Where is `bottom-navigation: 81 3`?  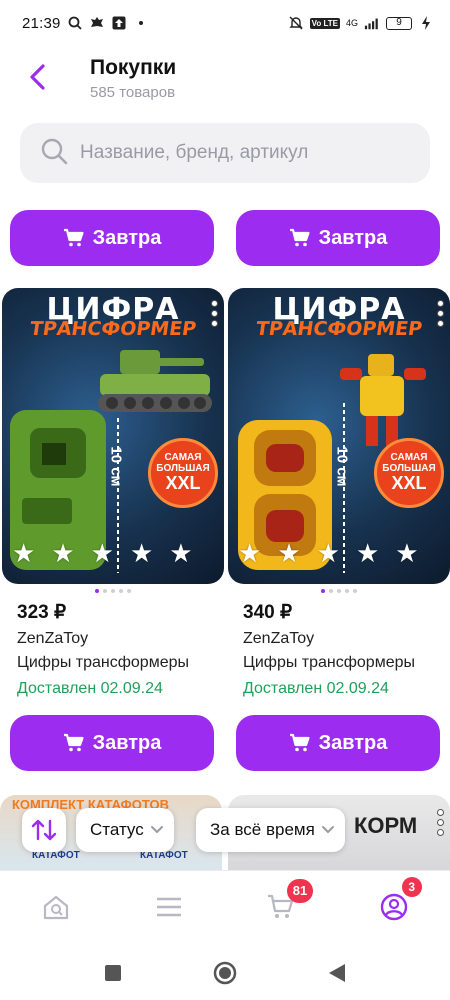 bottom-navigation: 81 3 is located at coordinates (225, 906).